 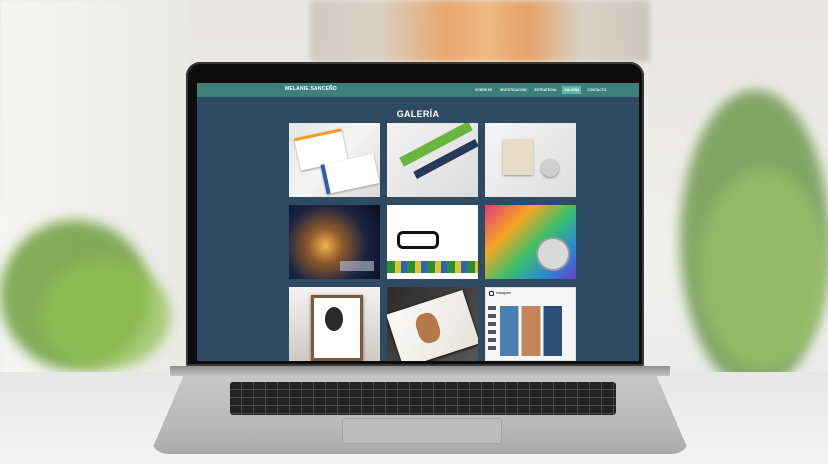 What do you see at coordinates (311, 89) in the screenshot?
I see `site-brand: MELANIE SANCEÑO` at bounding box center [311, 89].